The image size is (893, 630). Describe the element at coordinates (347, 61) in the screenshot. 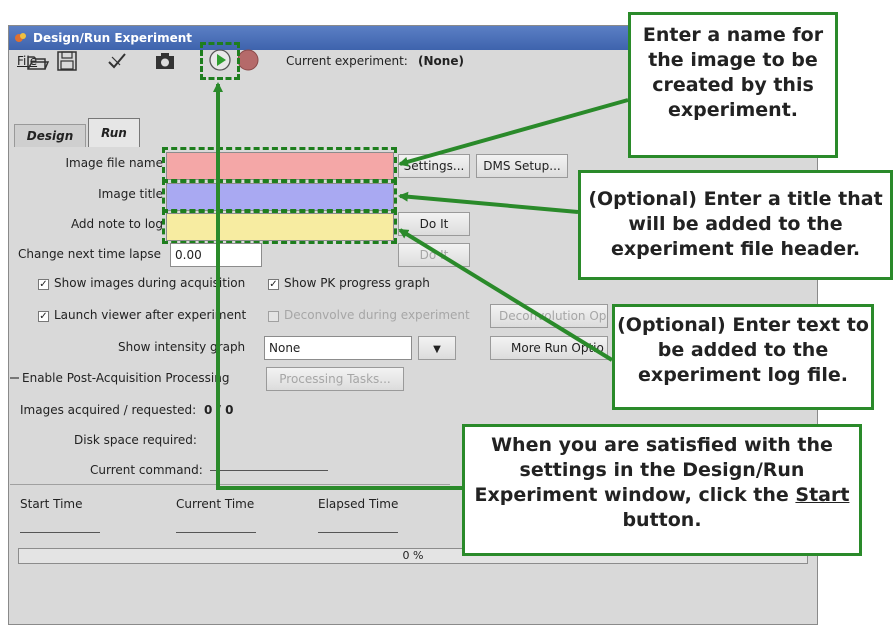

I see `current-experiment-label: Current experiment:` at that location.